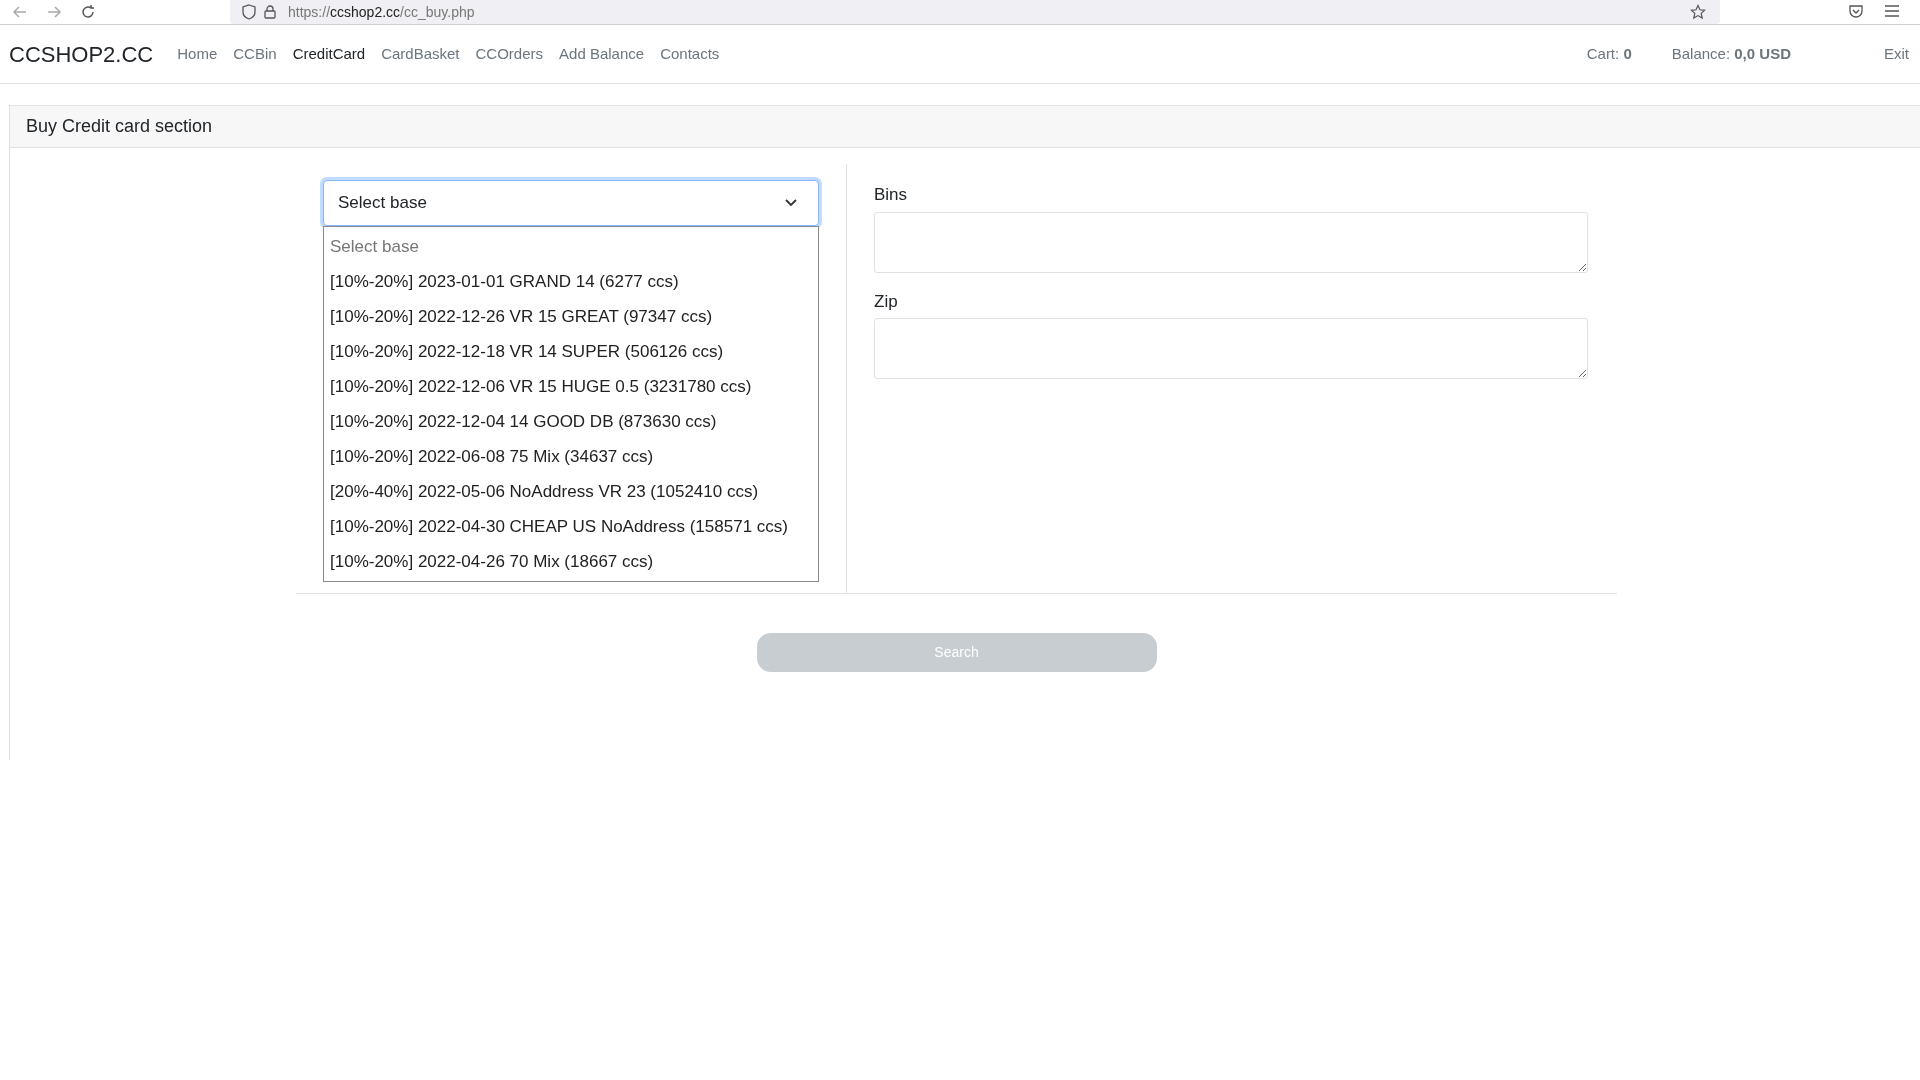  I want to click on nav-link: CCBin, so click(255, 54).